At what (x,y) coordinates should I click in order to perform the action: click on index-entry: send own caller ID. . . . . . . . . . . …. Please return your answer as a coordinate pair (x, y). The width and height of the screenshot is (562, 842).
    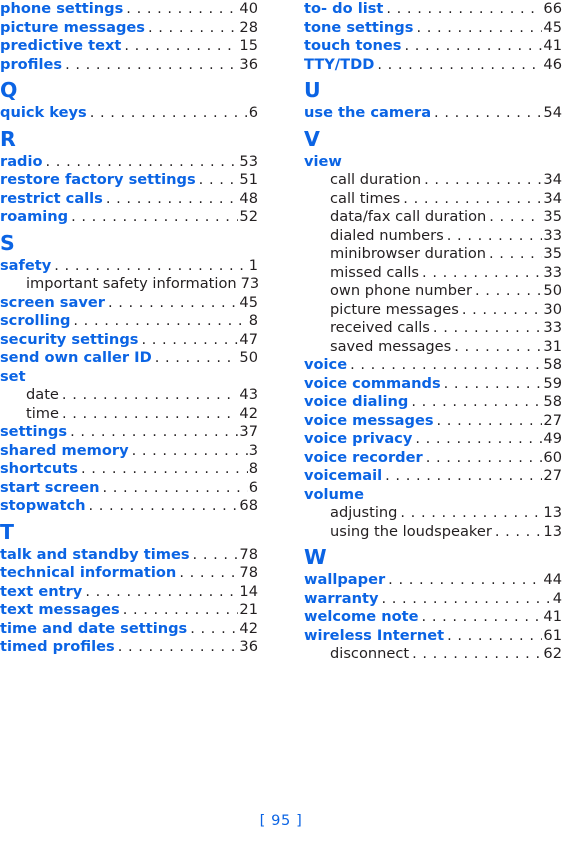
    Looking at the image, I should click on (129, 358).